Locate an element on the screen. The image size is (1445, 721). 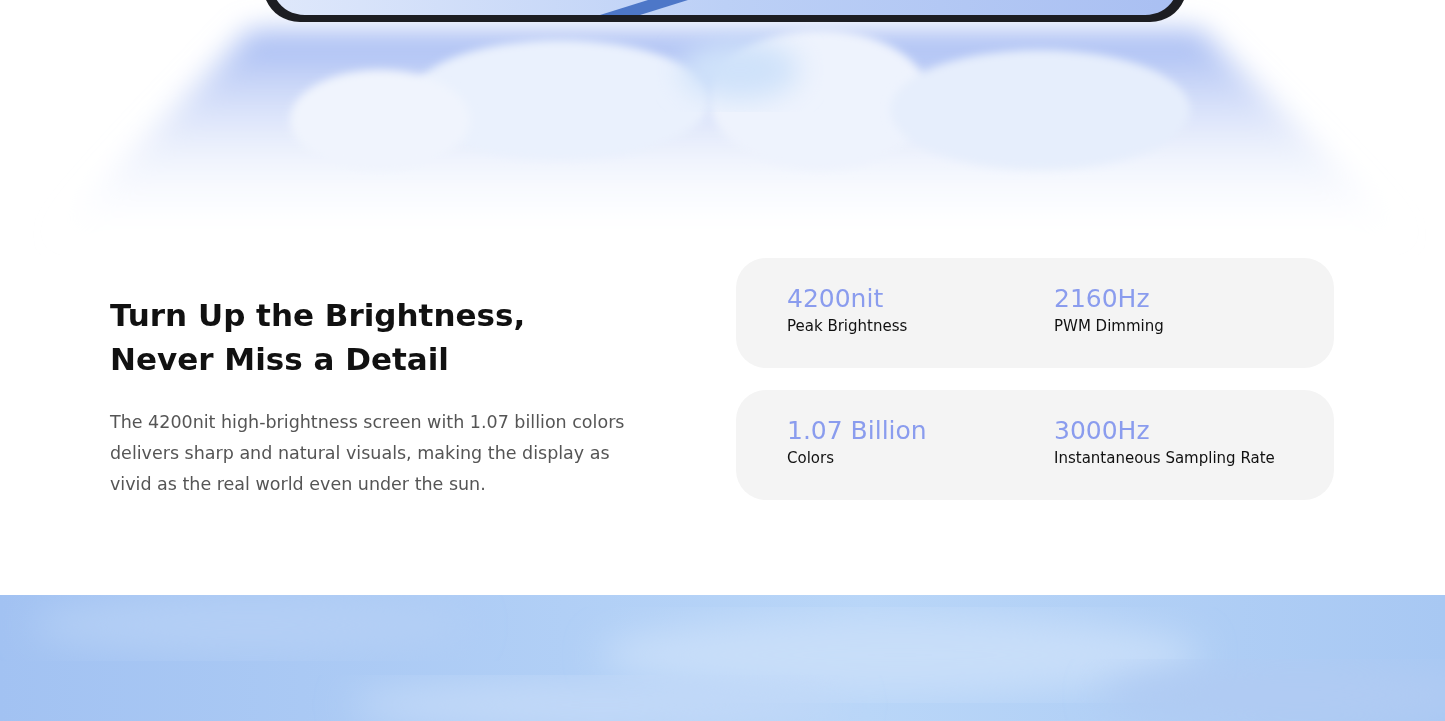
stat-value: 4200nit is located at coordinates (835, 299).